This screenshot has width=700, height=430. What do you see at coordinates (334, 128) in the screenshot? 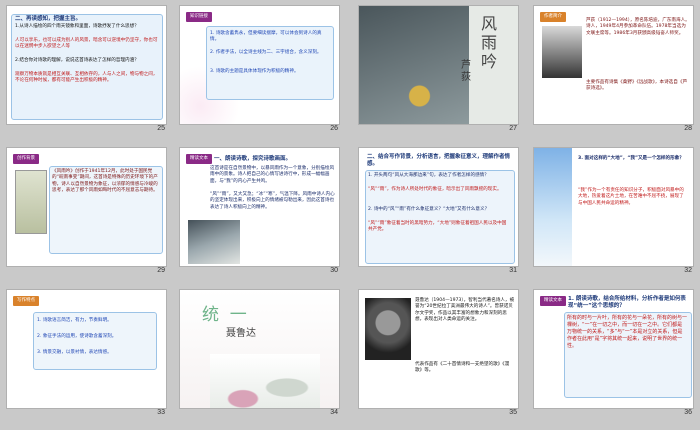
I see `slide-number: 26` at bounding box center [334, 128].